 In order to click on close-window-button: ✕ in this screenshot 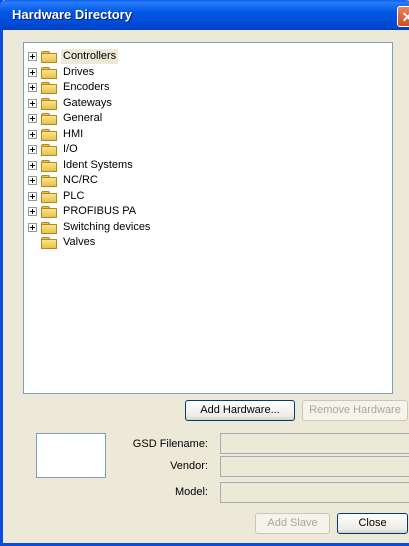, I will do `click(403, 16)`.